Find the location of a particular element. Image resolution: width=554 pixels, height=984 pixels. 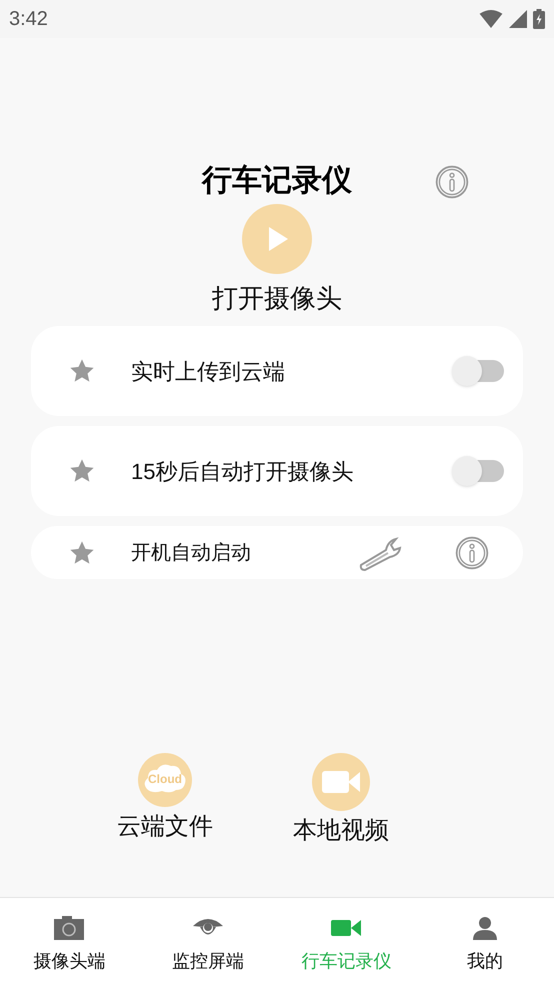

play-button is located at coordinates (277, 239).